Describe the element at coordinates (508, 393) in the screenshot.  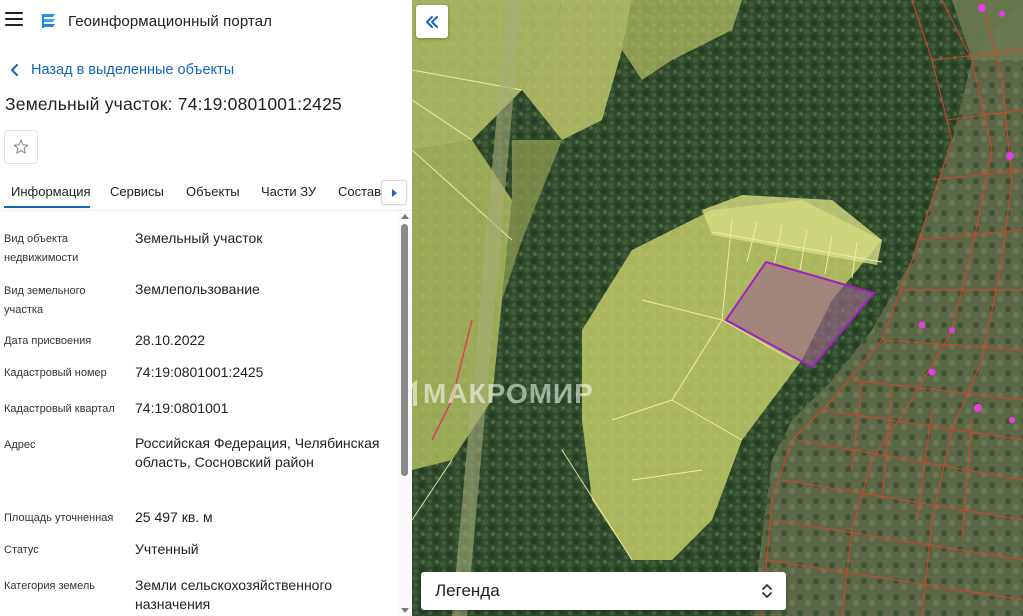
I see `watermark-text: МАКРОМИР` at that location.